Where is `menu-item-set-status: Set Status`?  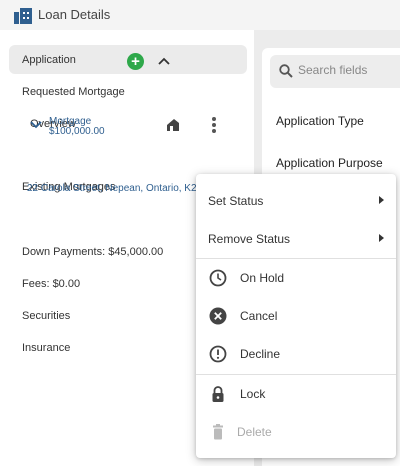
menu-item-set-status: Set Status is located at coordinates (296, 201).